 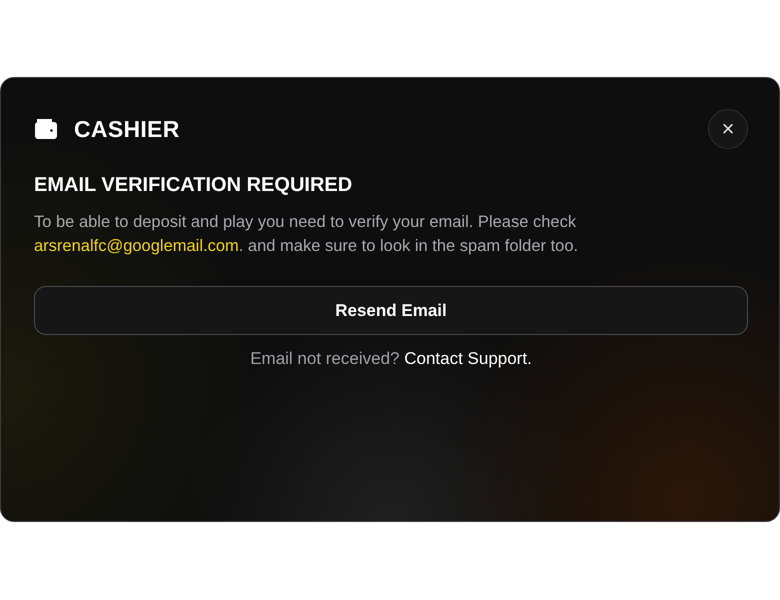 I want to click on close-button: ×, so click(x=728, y=129).